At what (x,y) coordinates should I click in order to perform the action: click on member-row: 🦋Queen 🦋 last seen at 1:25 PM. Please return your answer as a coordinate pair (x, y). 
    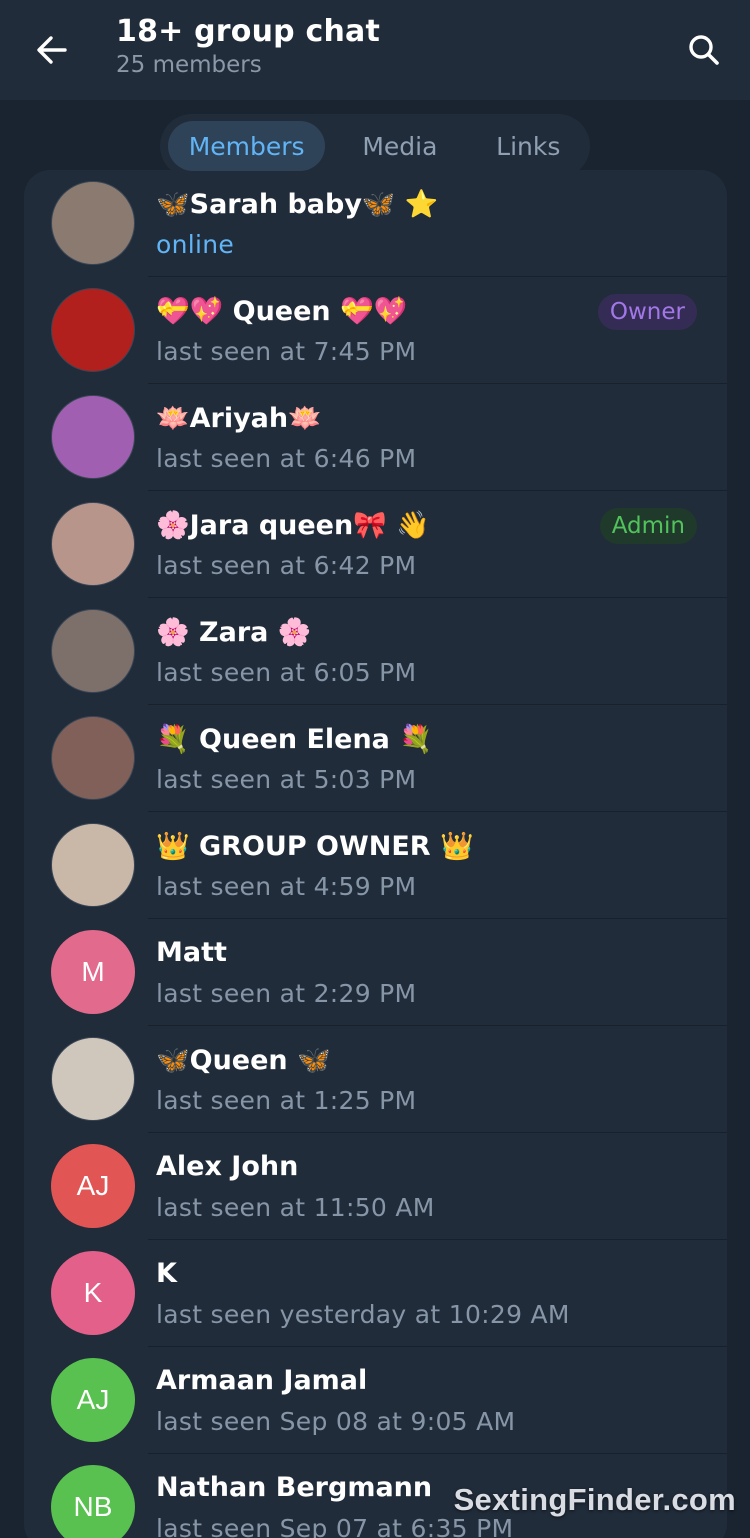
    Looking at the image, I should click on (375, 1079).